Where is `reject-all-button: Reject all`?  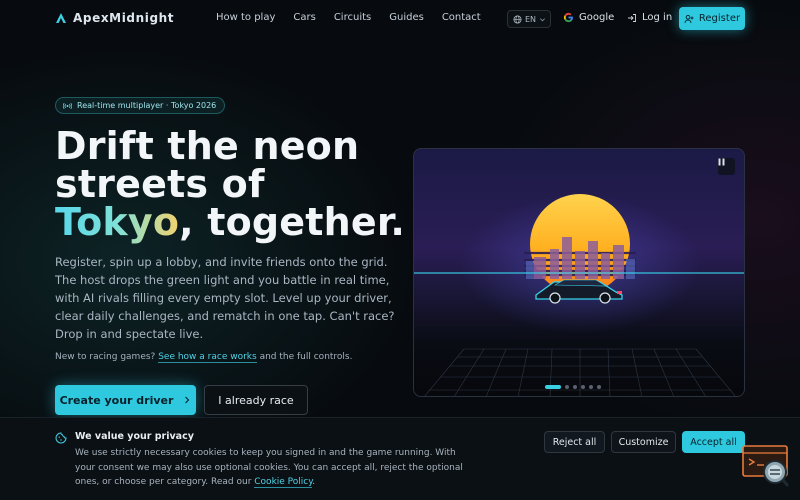 reject-all-button: Reject all is located at coordinates (574, 442).